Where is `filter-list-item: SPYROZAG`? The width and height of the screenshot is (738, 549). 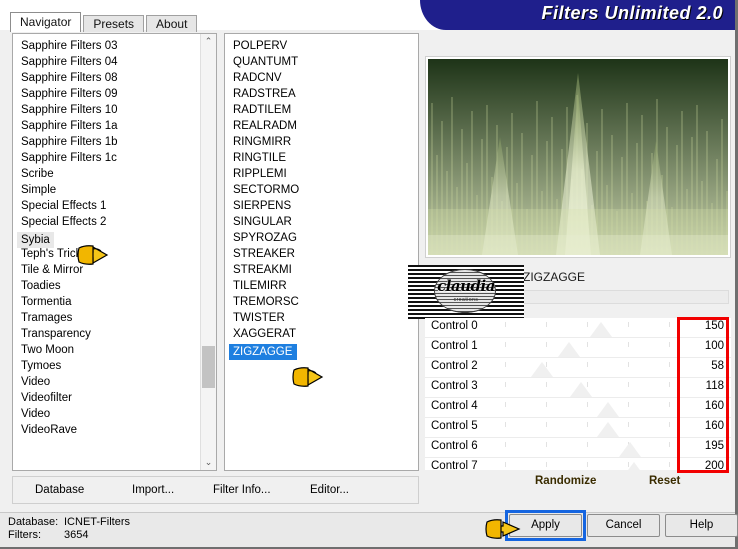 filter-list-item: SPYROZAG is located at coordinates (323, 238).